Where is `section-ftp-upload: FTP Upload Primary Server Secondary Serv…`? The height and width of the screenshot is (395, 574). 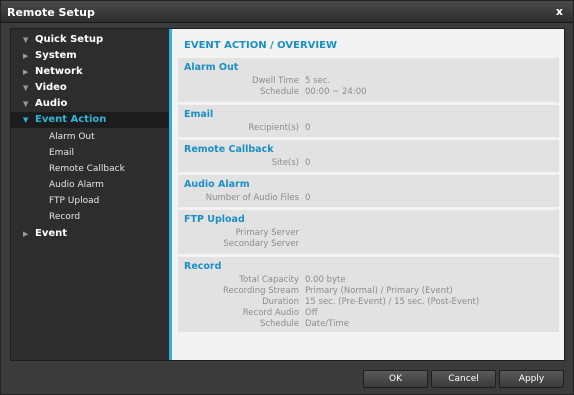
section-ftp-upload: FTP Upload Primary Server Secondary Serv… is located at coordinates (368, 232).